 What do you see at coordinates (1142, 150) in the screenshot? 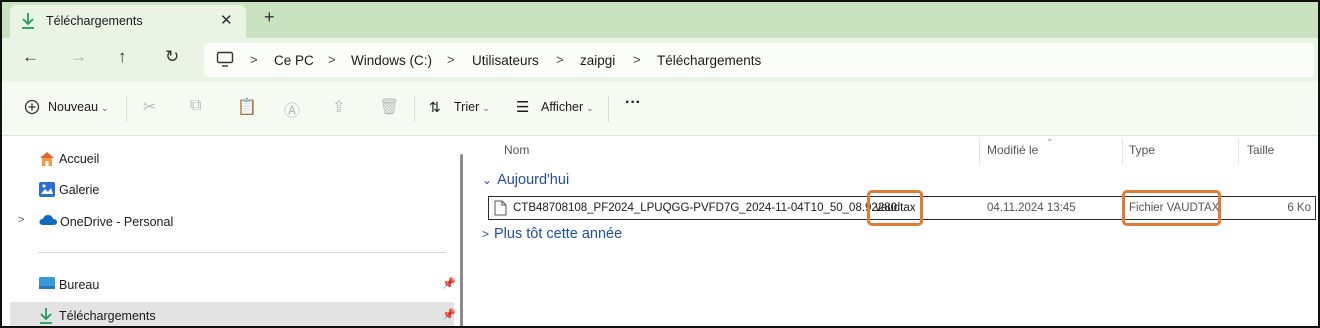
I see `column-header-type: Type` at bounding box center [1142, 150].